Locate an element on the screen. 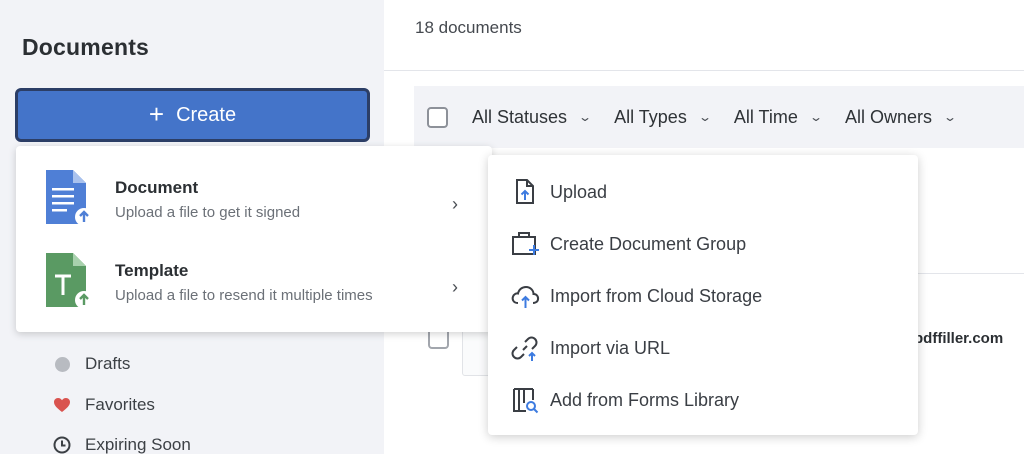  select-all-checkbox is located at coordinates (437, 117).